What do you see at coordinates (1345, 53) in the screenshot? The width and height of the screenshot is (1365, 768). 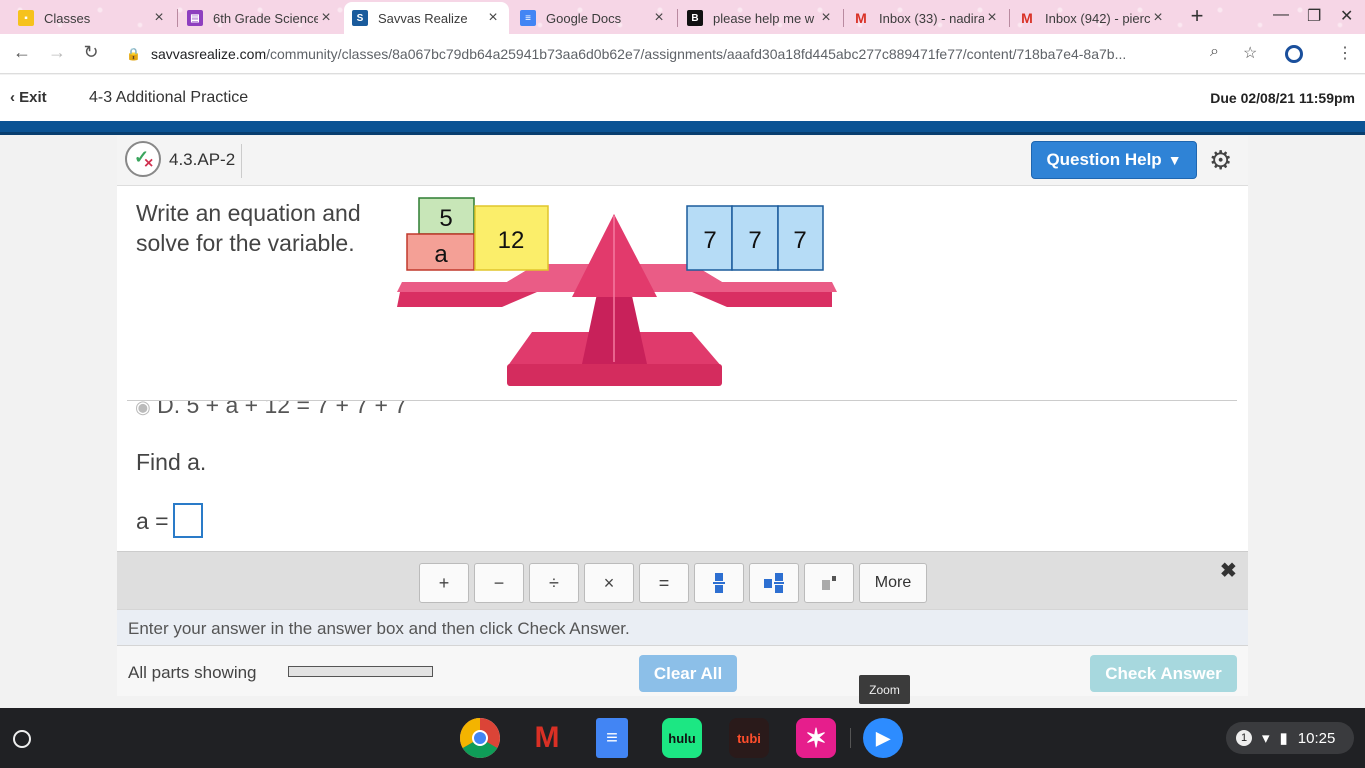 I see `menu-icon: ⋮` at bounding box center [1345, 53].